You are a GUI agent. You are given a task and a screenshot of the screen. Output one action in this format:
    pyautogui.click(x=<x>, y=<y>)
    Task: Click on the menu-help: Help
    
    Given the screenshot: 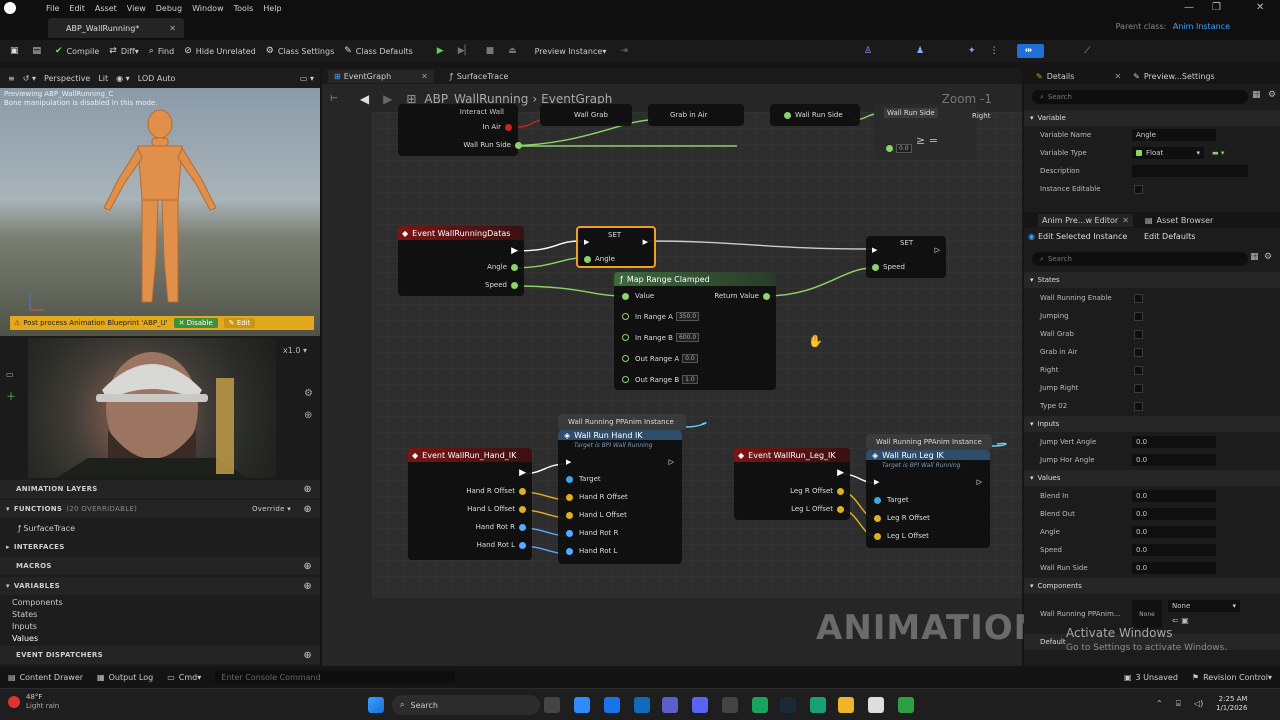 What is the action you would take?
    pyautogui.click(x=272, y=8)
    